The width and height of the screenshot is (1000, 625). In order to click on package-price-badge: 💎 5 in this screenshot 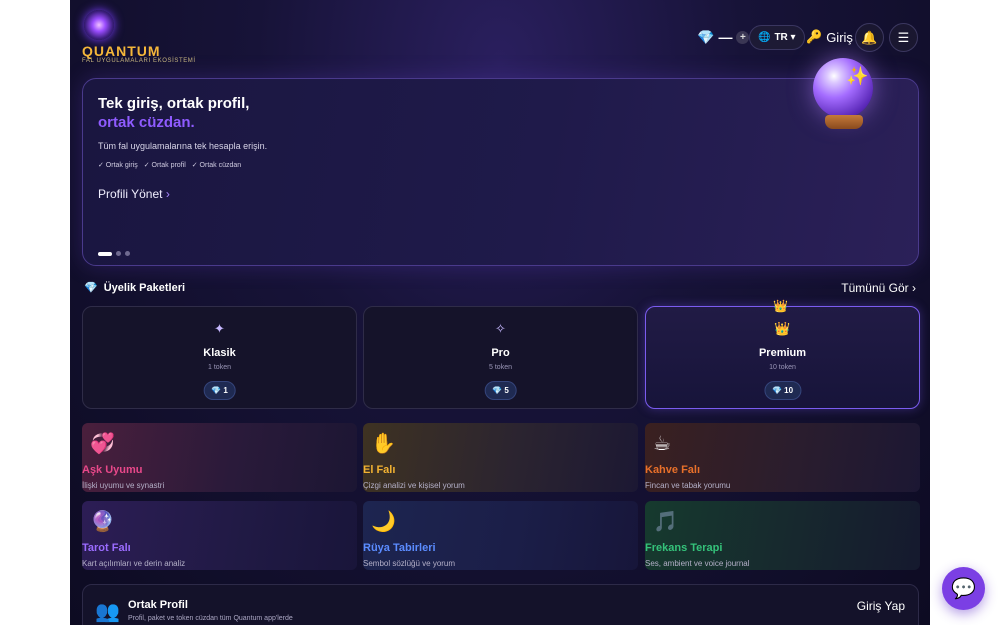, I will do `click(500, 390)`.